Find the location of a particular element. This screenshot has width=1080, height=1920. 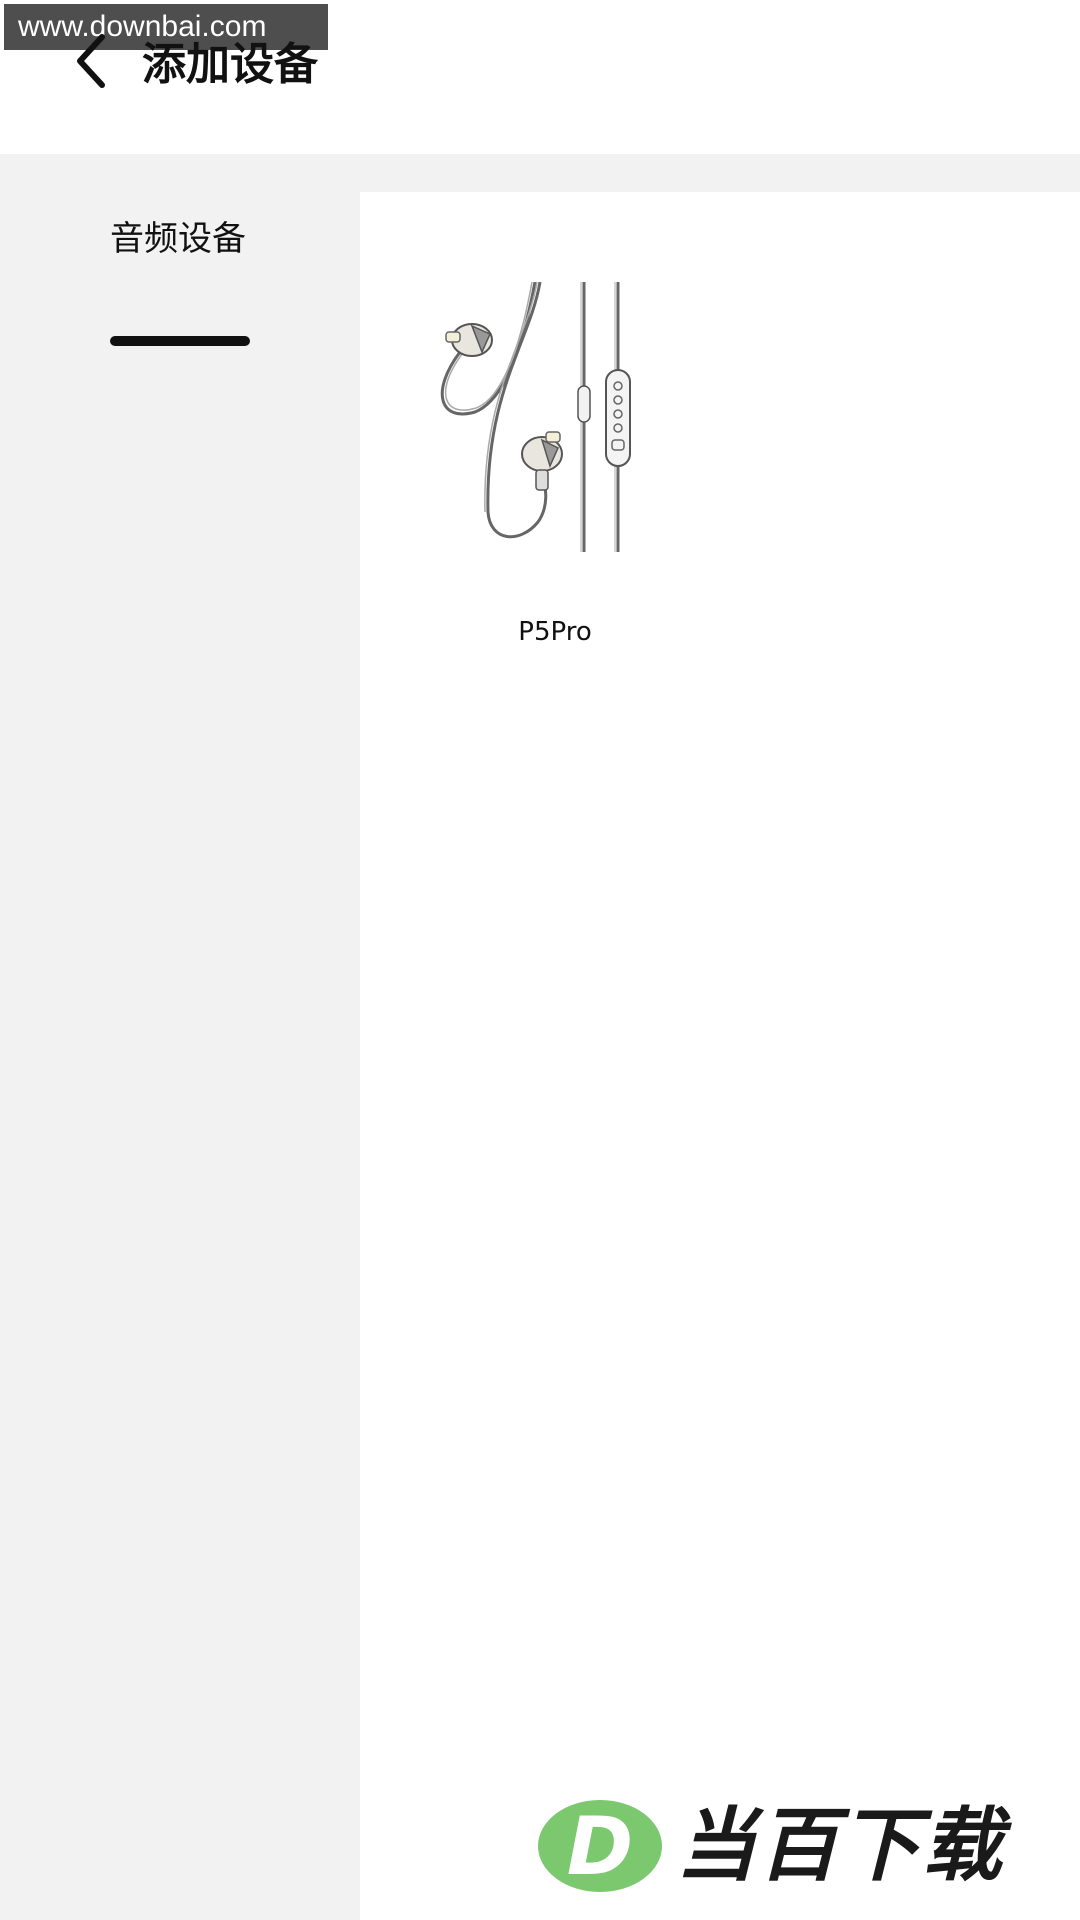

sidebar-item-label: 音频设备 is located at coordinates (178, 239).